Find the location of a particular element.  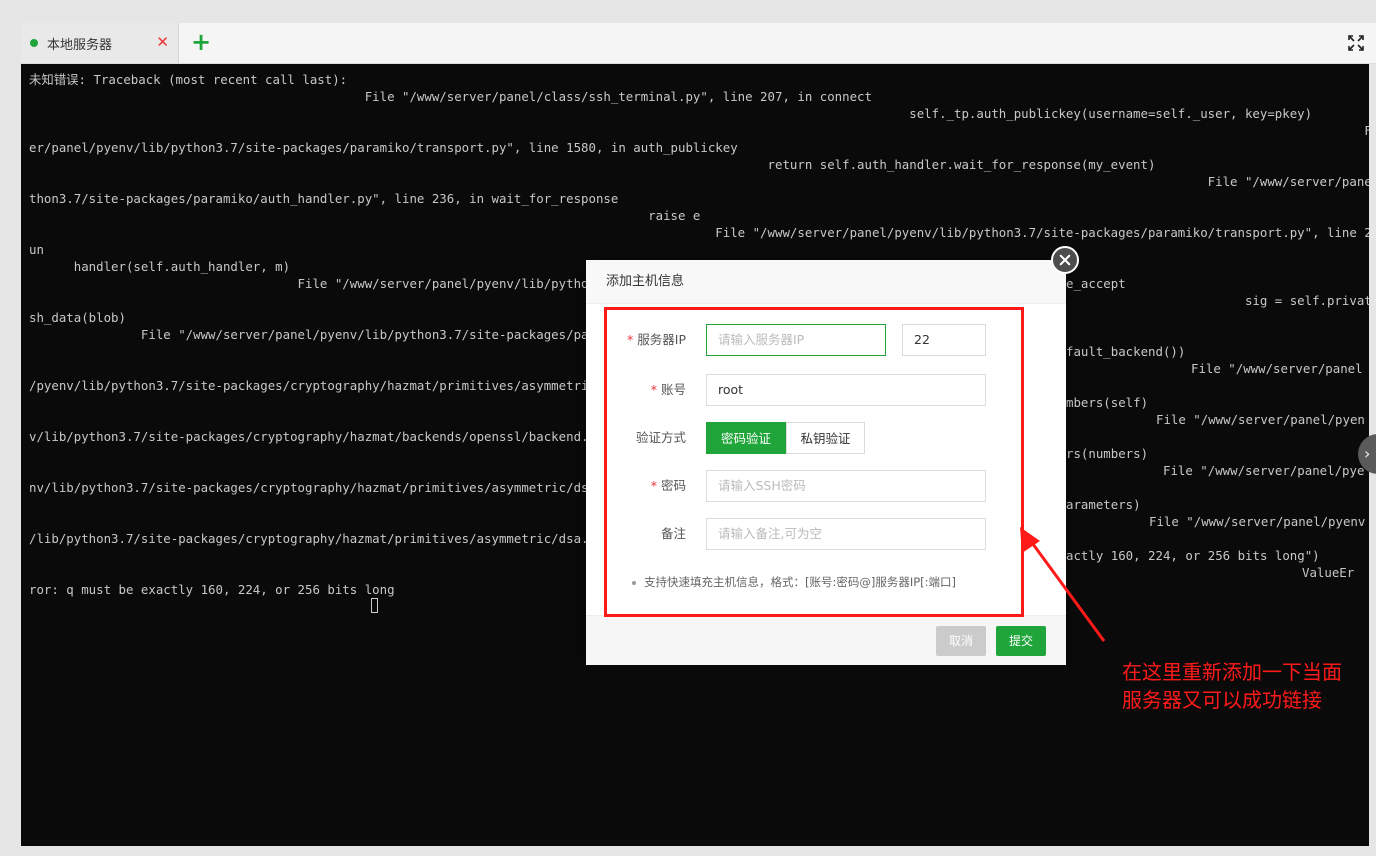

server-ip-input: 请输入服务器IP is located at coordinates (796, 340).